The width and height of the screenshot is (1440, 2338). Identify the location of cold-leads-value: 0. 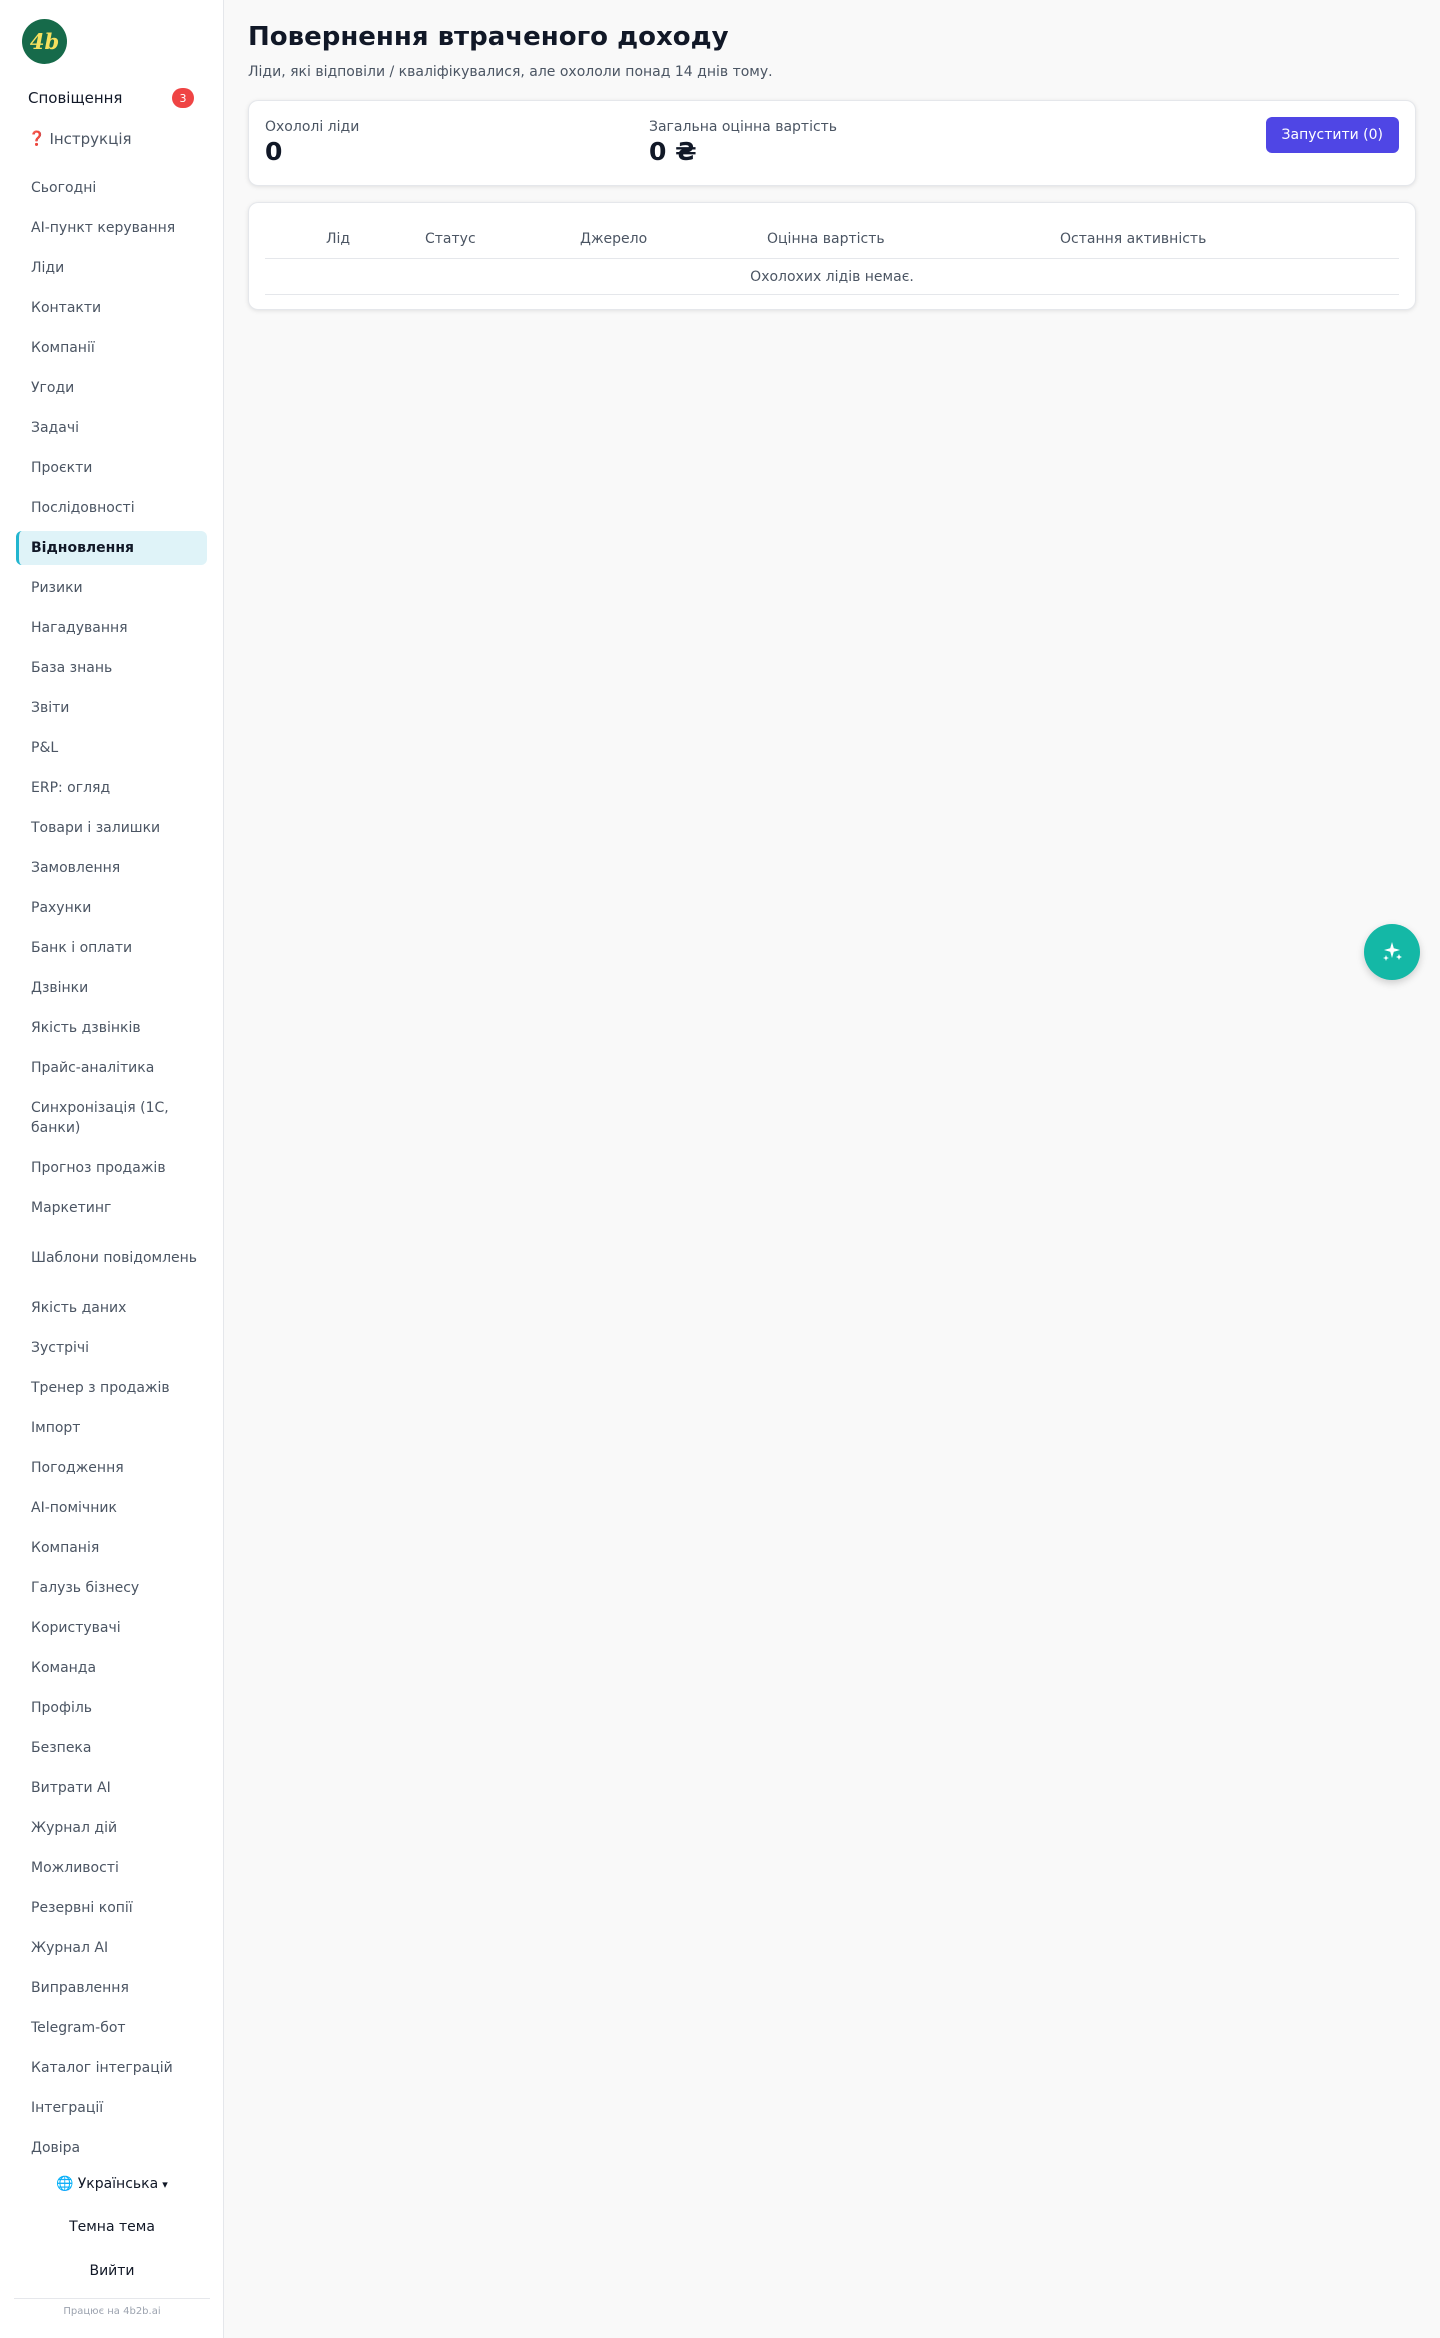
(274, 151).